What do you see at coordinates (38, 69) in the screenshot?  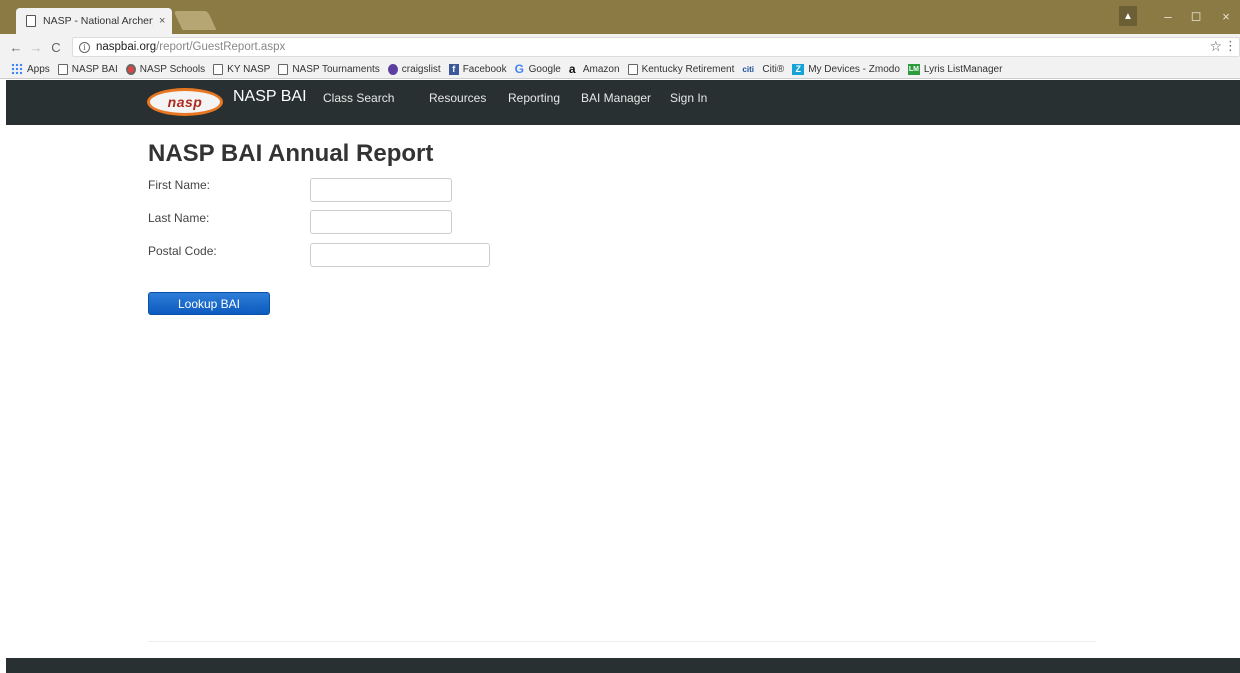 I see `bookmark-label: Apps` at bounding box center [38, 69].